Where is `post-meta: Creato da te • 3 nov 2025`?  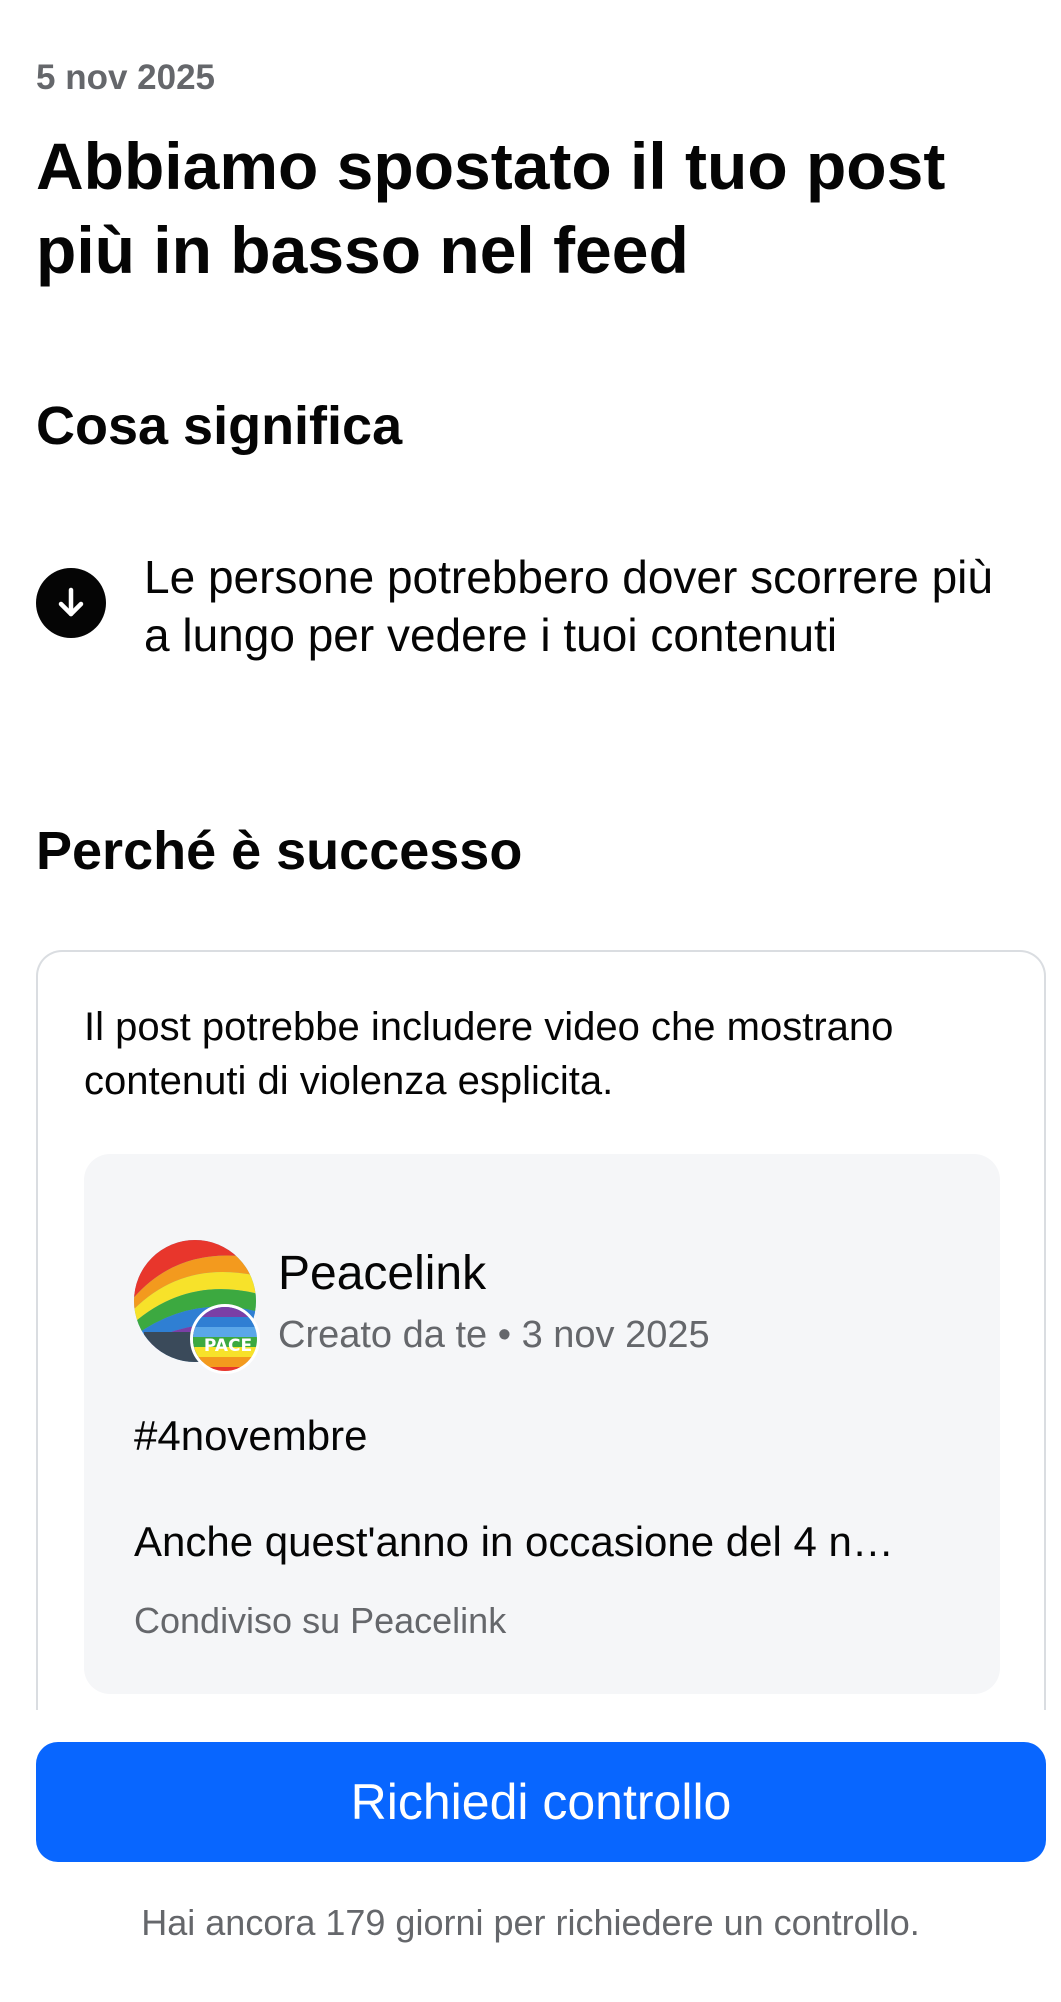
post-meta: Creato da te • 3 nov 2025 is located at coordinates (494, 1335).